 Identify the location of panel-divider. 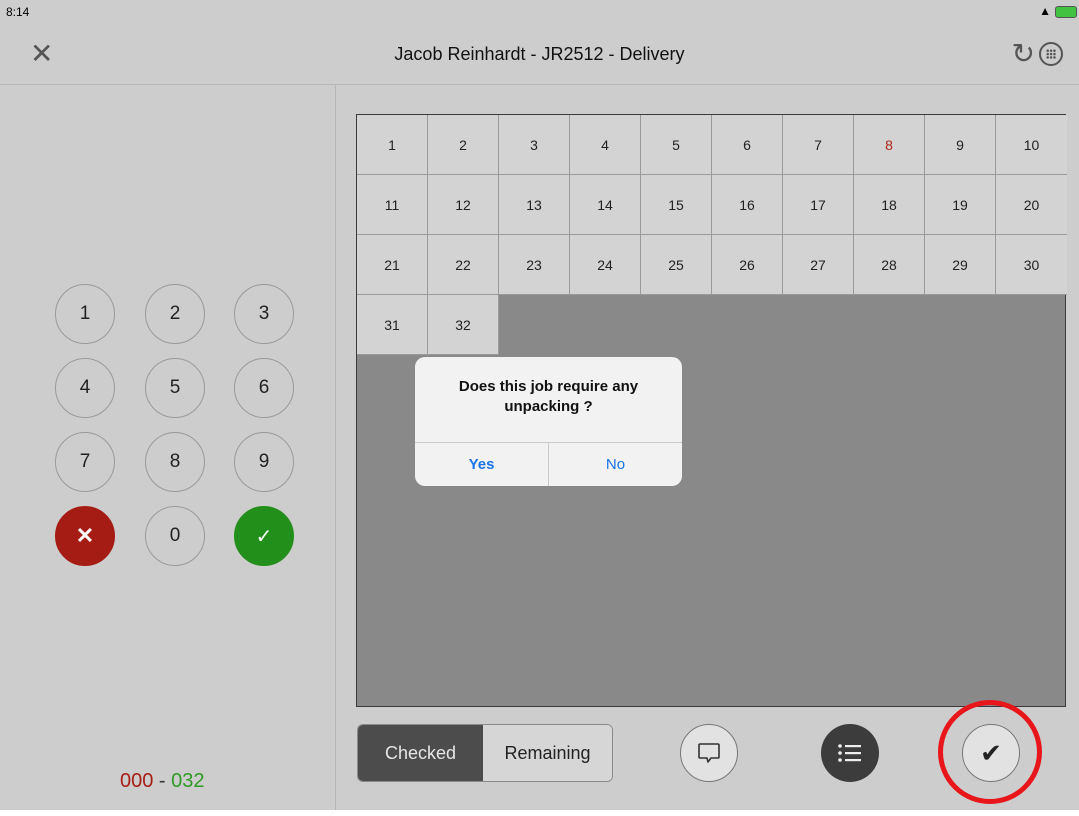
(335, 447).